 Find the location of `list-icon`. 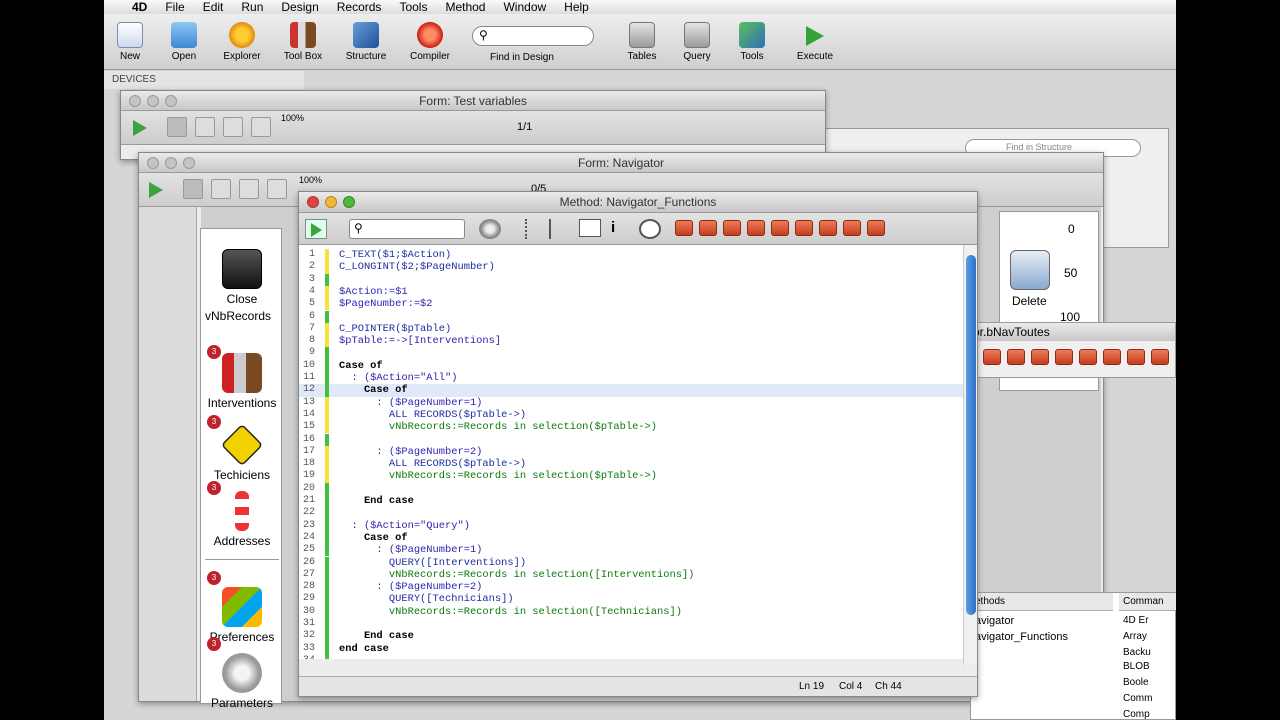

list-icon is located at coordinates (590, 228).